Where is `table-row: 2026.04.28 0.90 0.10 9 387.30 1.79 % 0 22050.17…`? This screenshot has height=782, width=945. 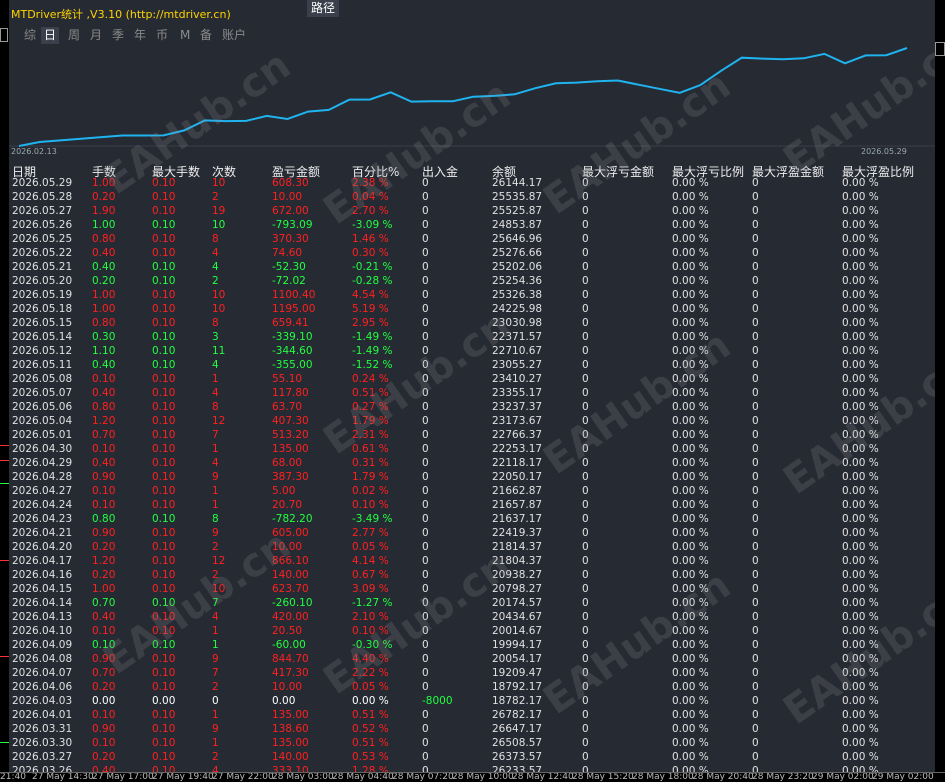 table-row: 2026.04.28 0.90 0.10 9 387.30 1.79 % 0 22050.17… is located at coordinates (472, 477).